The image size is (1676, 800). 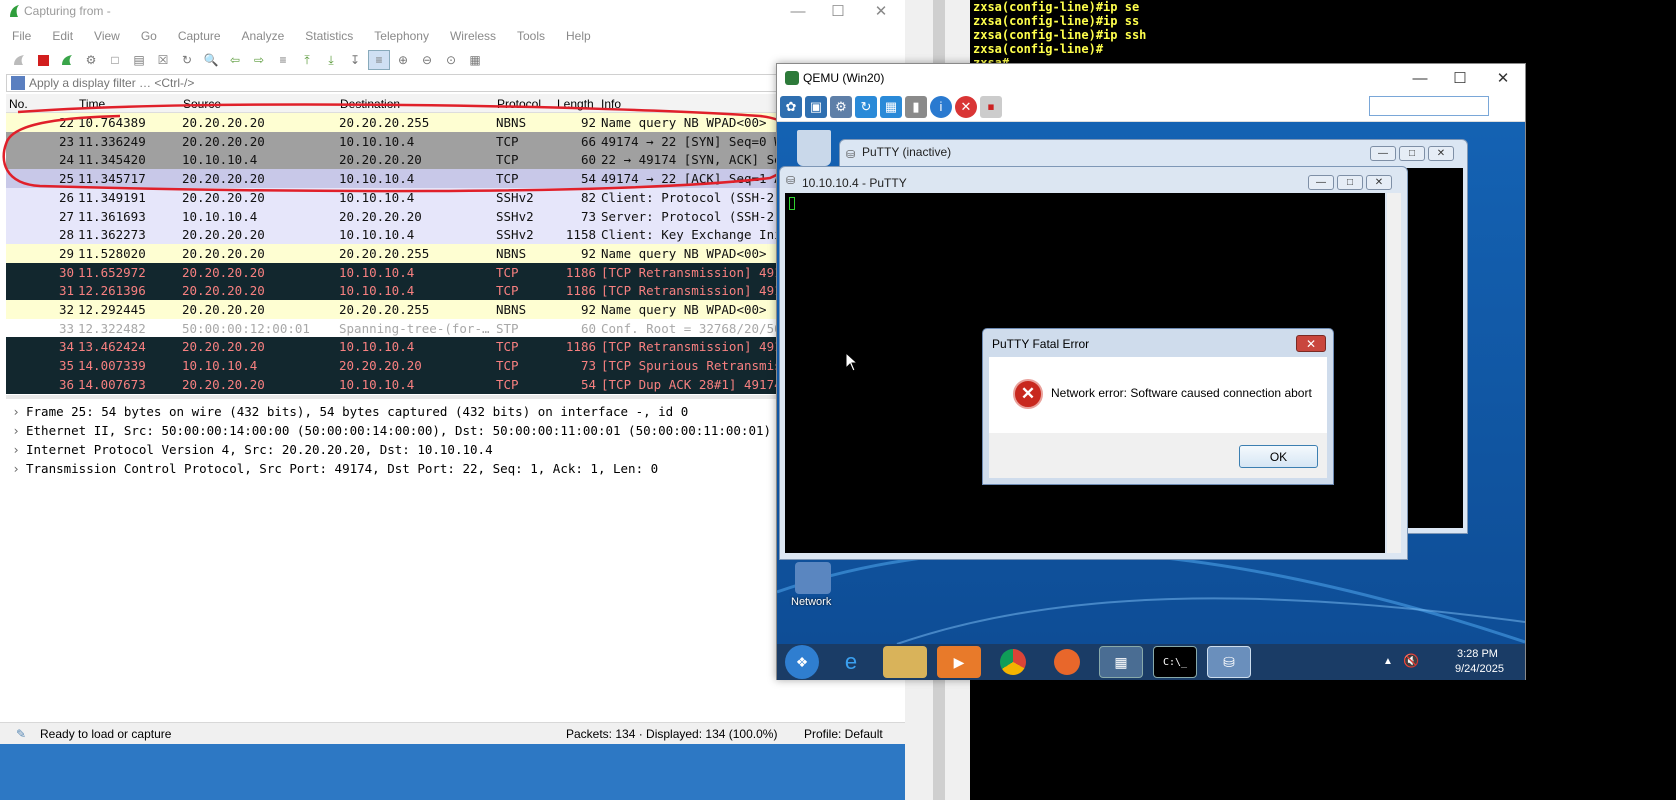 What do you see at coordinates (1411, 661) in the screenshot?
I see `volume-muted-icon: 🔇` at bounding box center [1411, 661].